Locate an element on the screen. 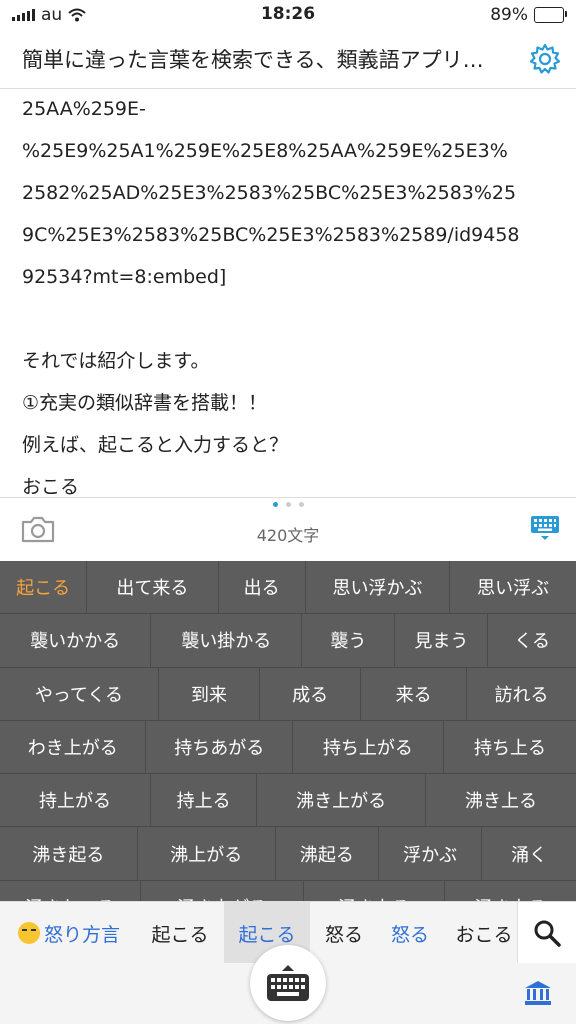 The width and height of the screenshot is (576, 1024). synonym-cell: 見まう is located at coordinates (442, 640).